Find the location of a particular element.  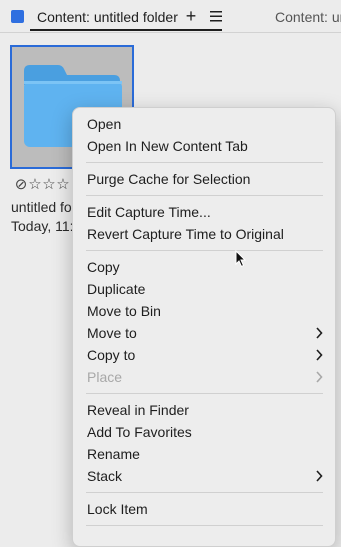

menu-item-lock-item: Lock Item is located at coordinates (117, 509).